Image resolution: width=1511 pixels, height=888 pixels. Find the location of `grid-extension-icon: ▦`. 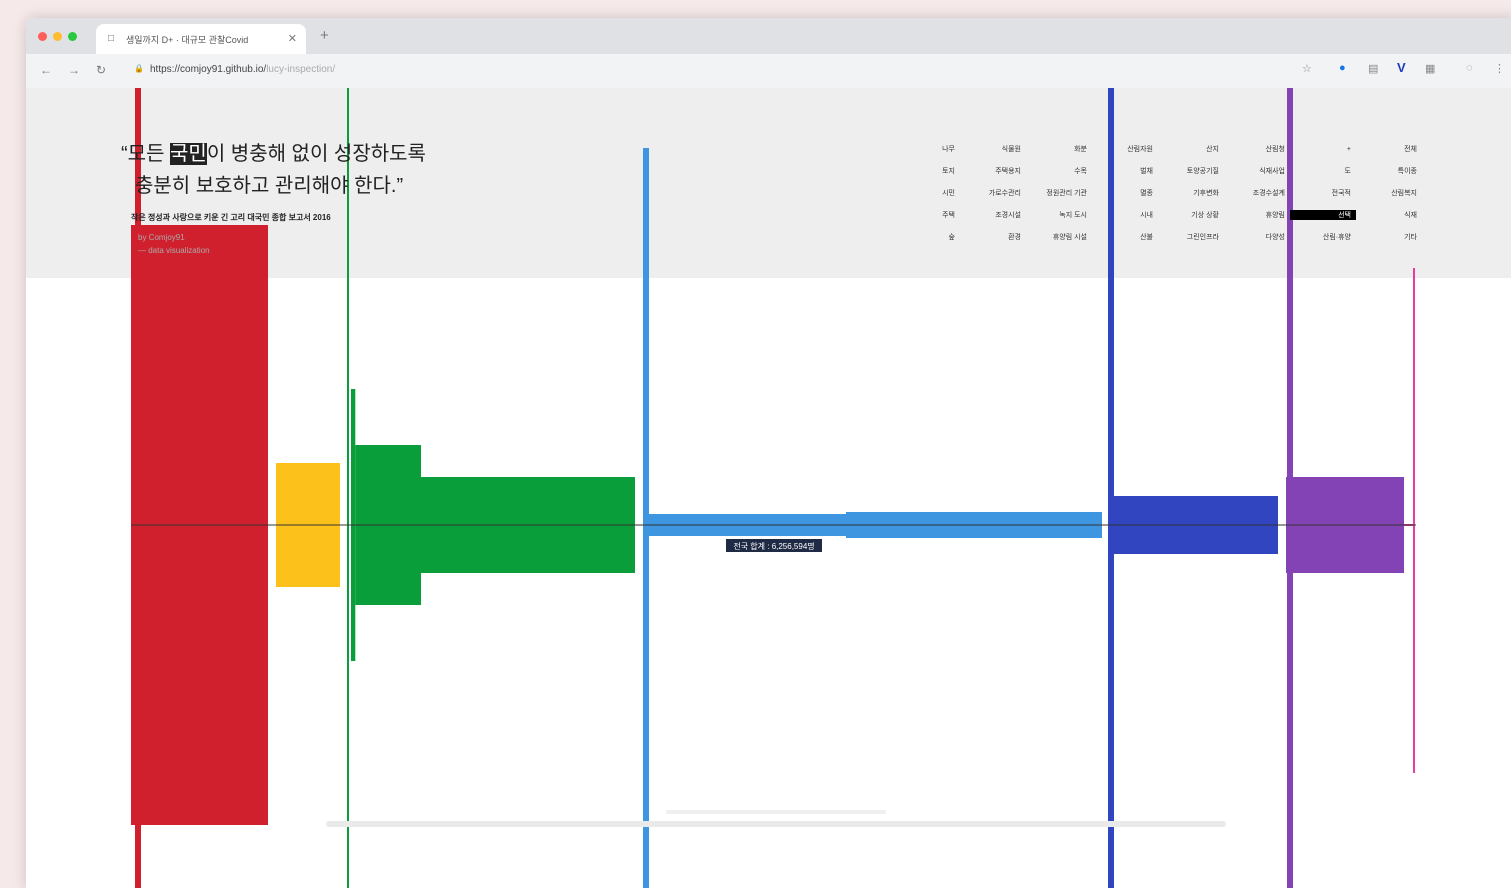

grid-extension-icon: ▦ is located at coordinates (1430, 68).